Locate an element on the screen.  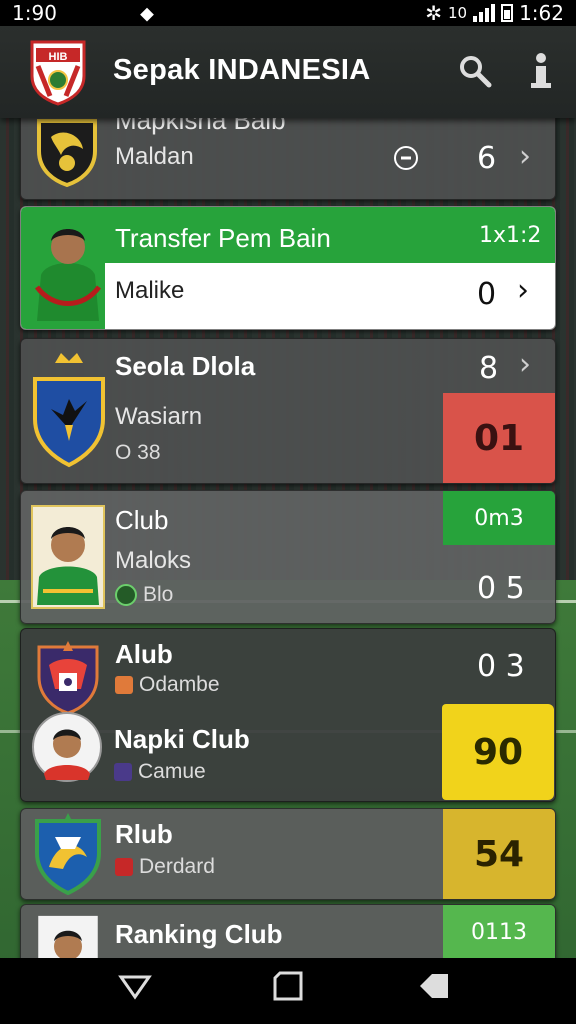
club-title: Club is located at coordinates (142, 520).